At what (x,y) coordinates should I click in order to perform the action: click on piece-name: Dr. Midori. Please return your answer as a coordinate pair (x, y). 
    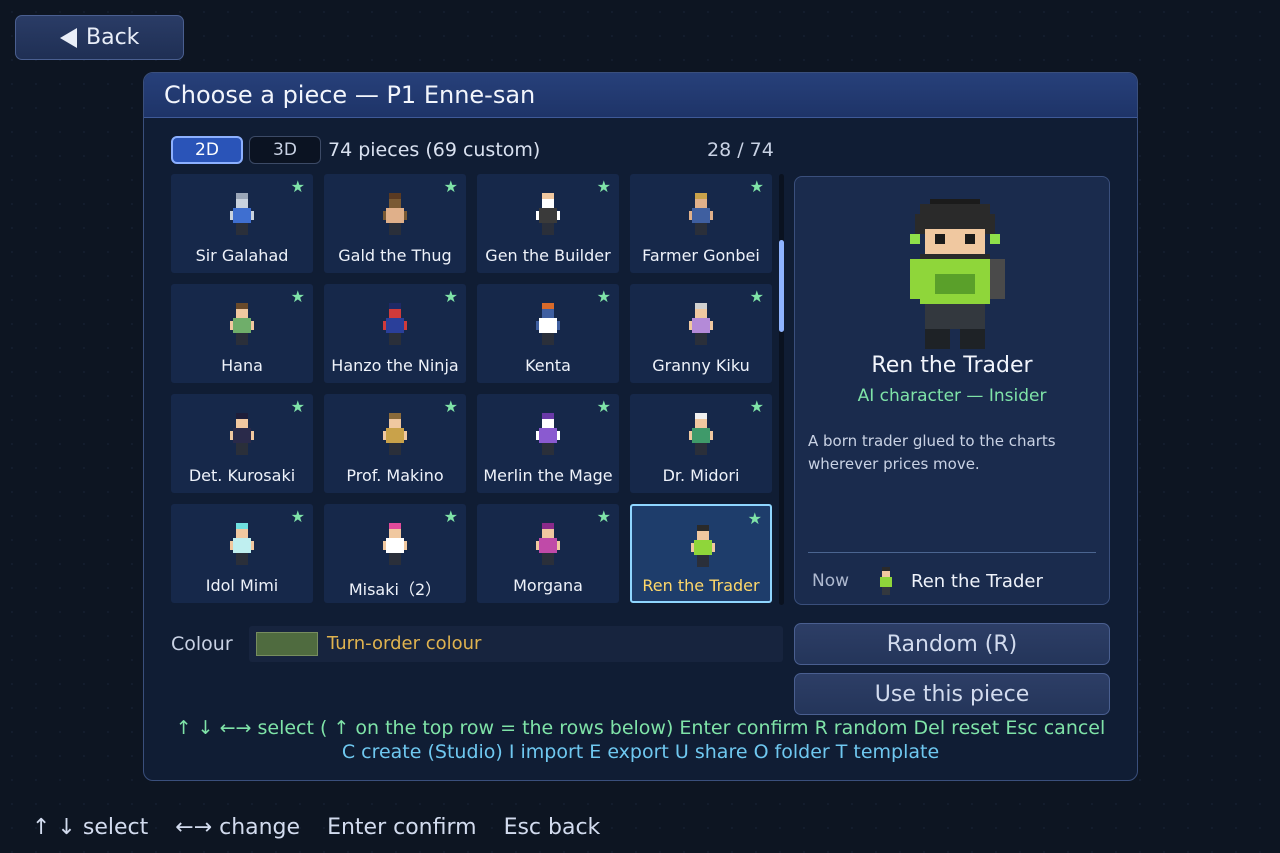
    Looking at the image, I should click on (701, 475).